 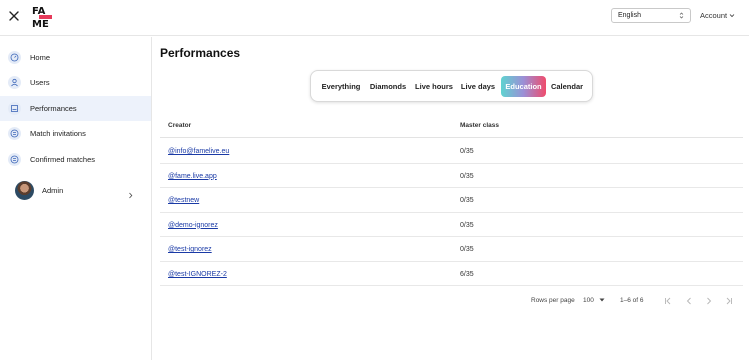 What do you see at coordinates (567, 86) in the screenshot?
I see `tab-calendar: Calendar` at bounding box center [567, 86].